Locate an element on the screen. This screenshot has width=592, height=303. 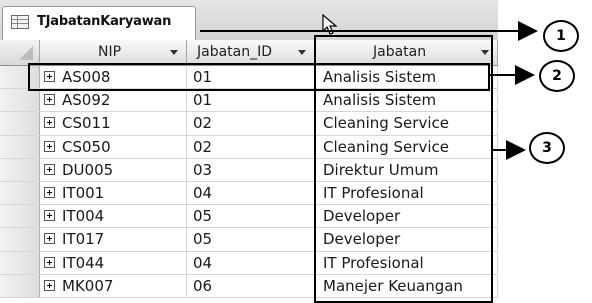
table-row: IT004 05 Developer is located at coordinates (249, 217).